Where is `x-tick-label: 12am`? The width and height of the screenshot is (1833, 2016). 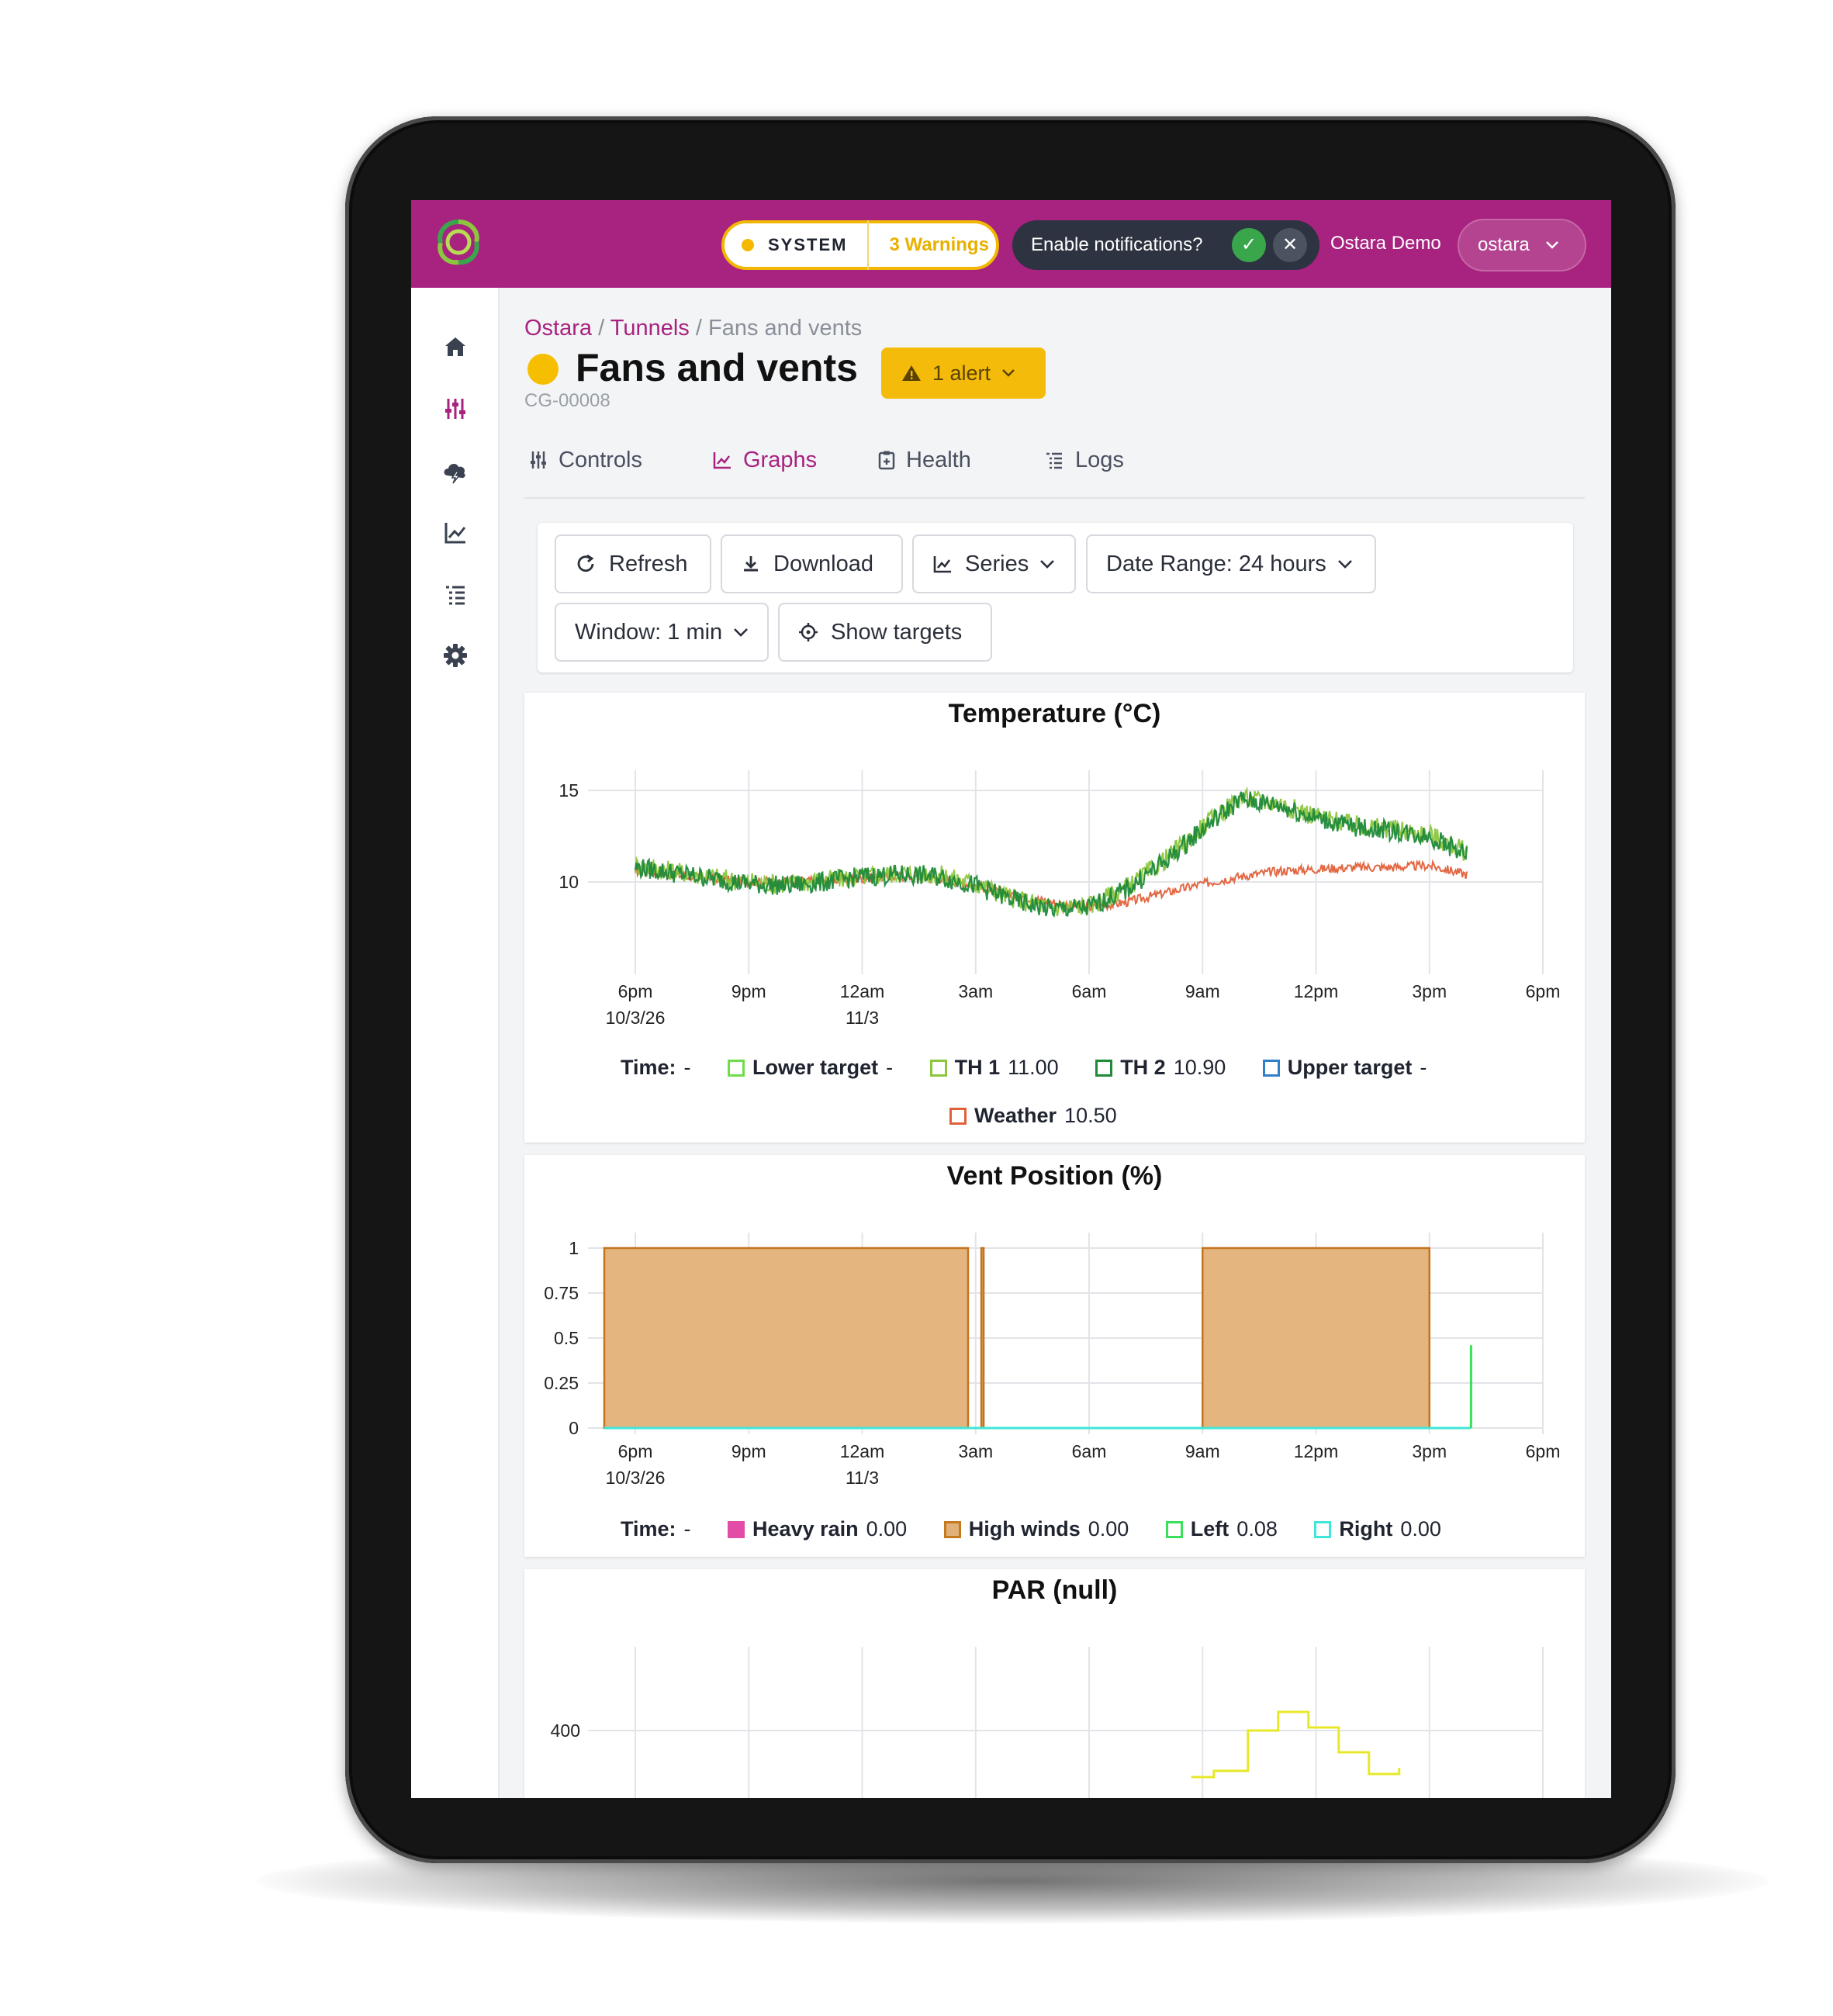 x-tick-label: 12am is located at coordinates (862, 1451).